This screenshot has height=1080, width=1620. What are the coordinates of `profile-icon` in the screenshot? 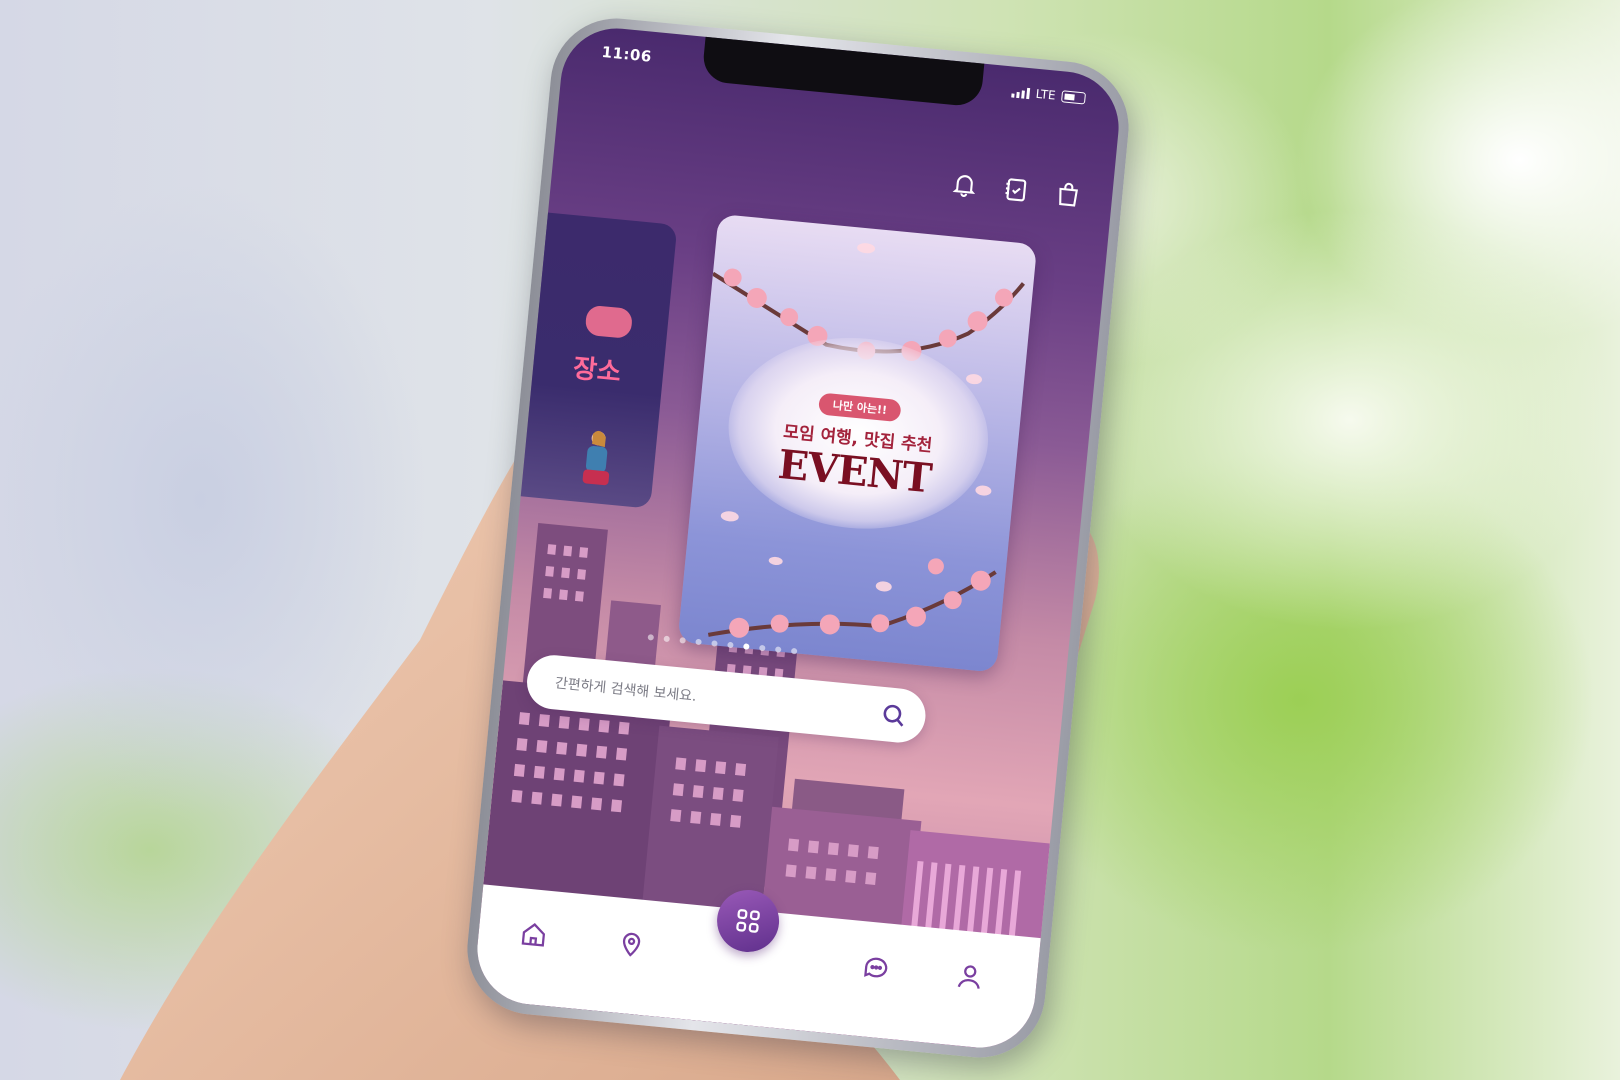 It's located at (969, 976).